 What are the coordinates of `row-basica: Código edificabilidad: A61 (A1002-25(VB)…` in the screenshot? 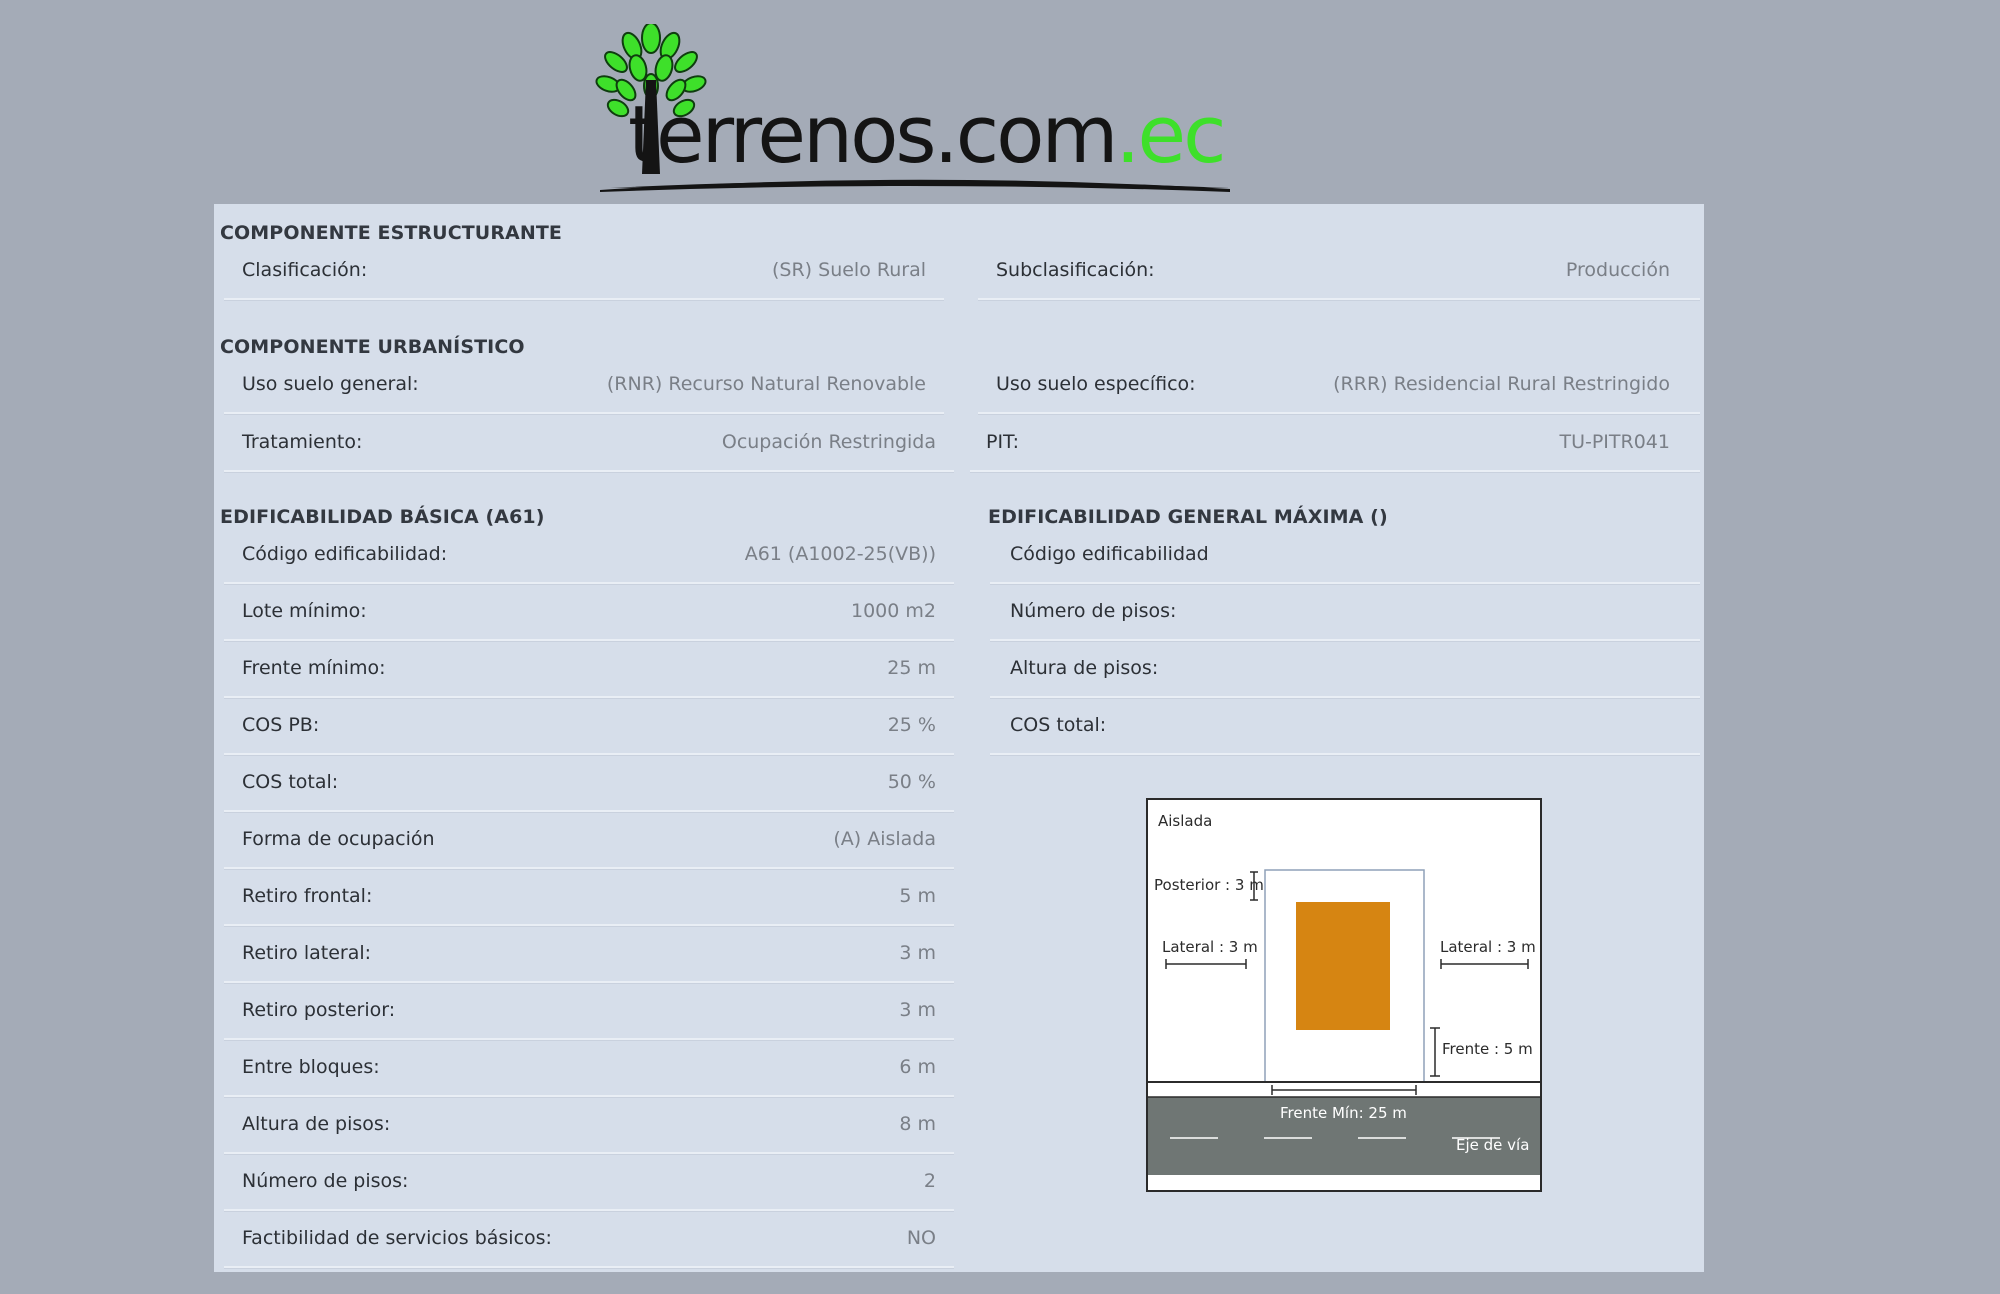 It's located at (589, 555).